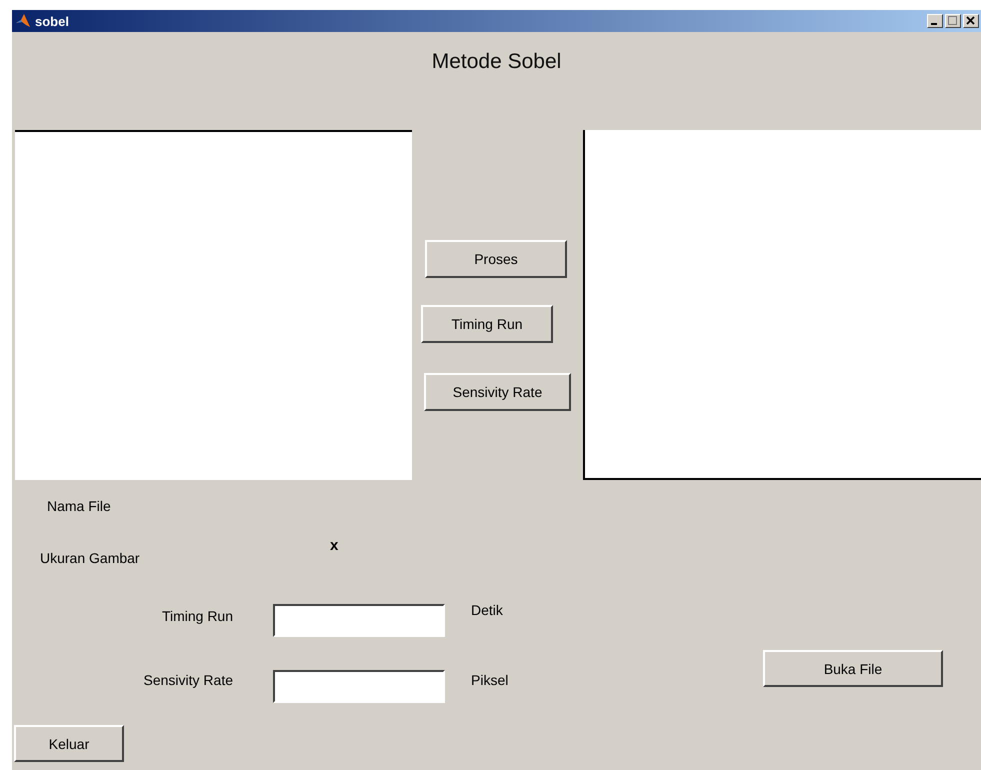 This screenshot has height=770, width=981. What do you see at coordinates (23, 21) in the screenshot?
I see `app-icon` at bounding box center [23, 21].